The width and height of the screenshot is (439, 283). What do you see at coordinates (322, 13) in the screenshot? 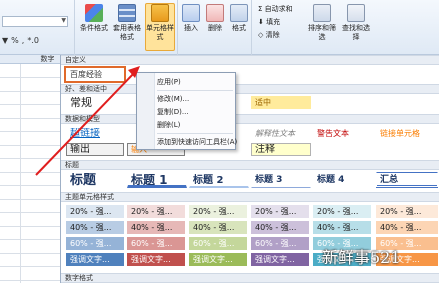
I see `sort-icon` at bounding box center [322, 13].